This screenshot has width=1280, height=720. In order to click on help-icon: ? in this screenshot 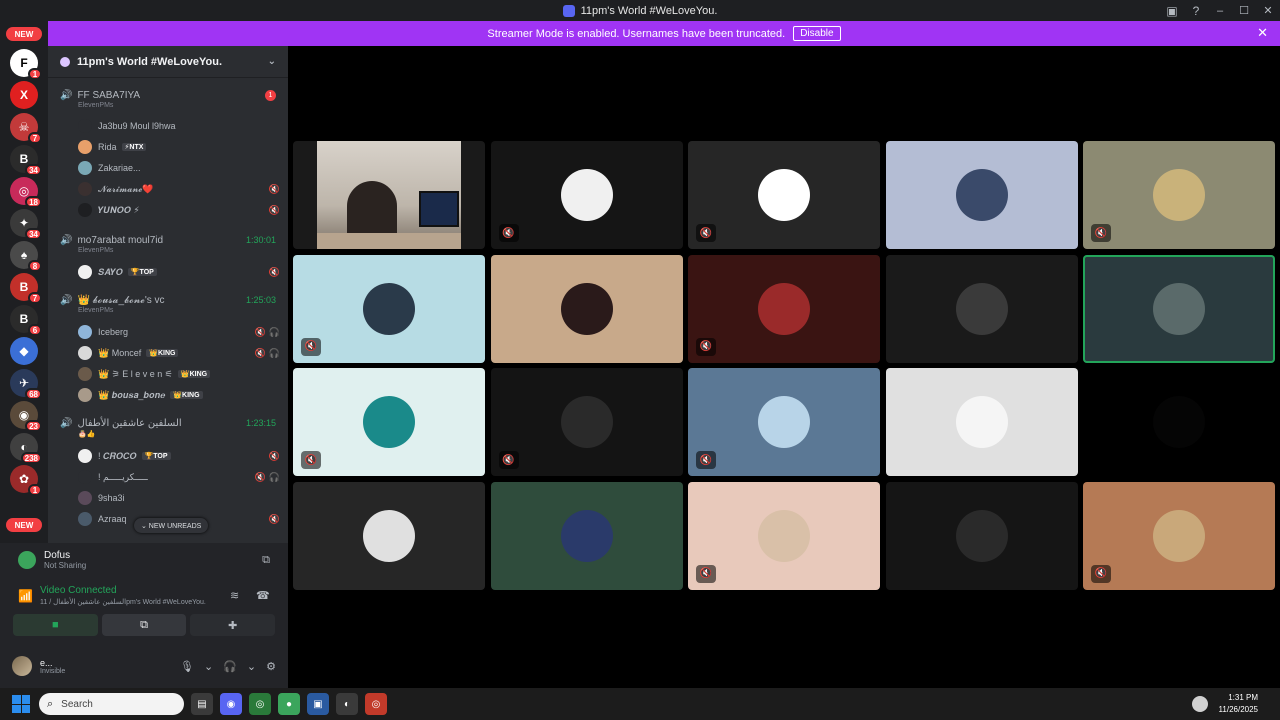, I will do `click(1196, 10)`.